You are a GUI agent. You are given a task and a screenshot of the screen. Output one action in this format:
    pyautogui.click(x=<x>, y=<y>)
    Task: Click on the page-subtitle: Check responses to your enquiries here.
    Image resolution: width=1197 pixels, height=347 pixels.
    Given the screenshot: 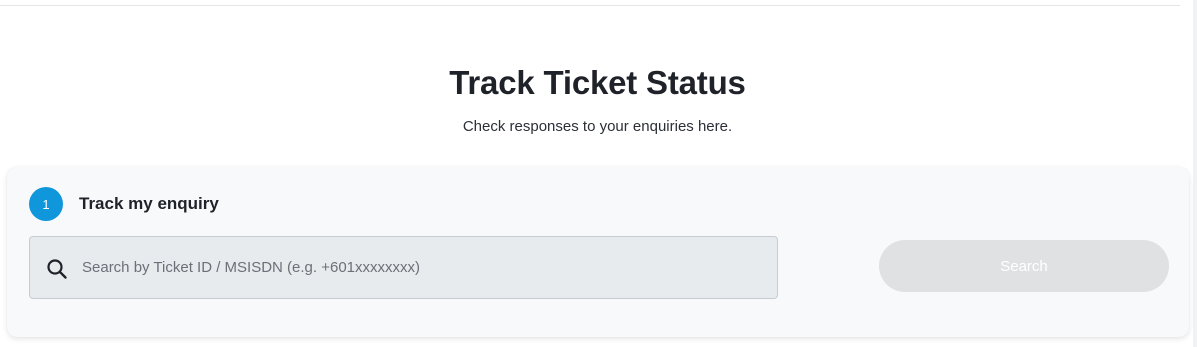 What is the action you would take?
    pyautogui.click(x=597, y=126)
    